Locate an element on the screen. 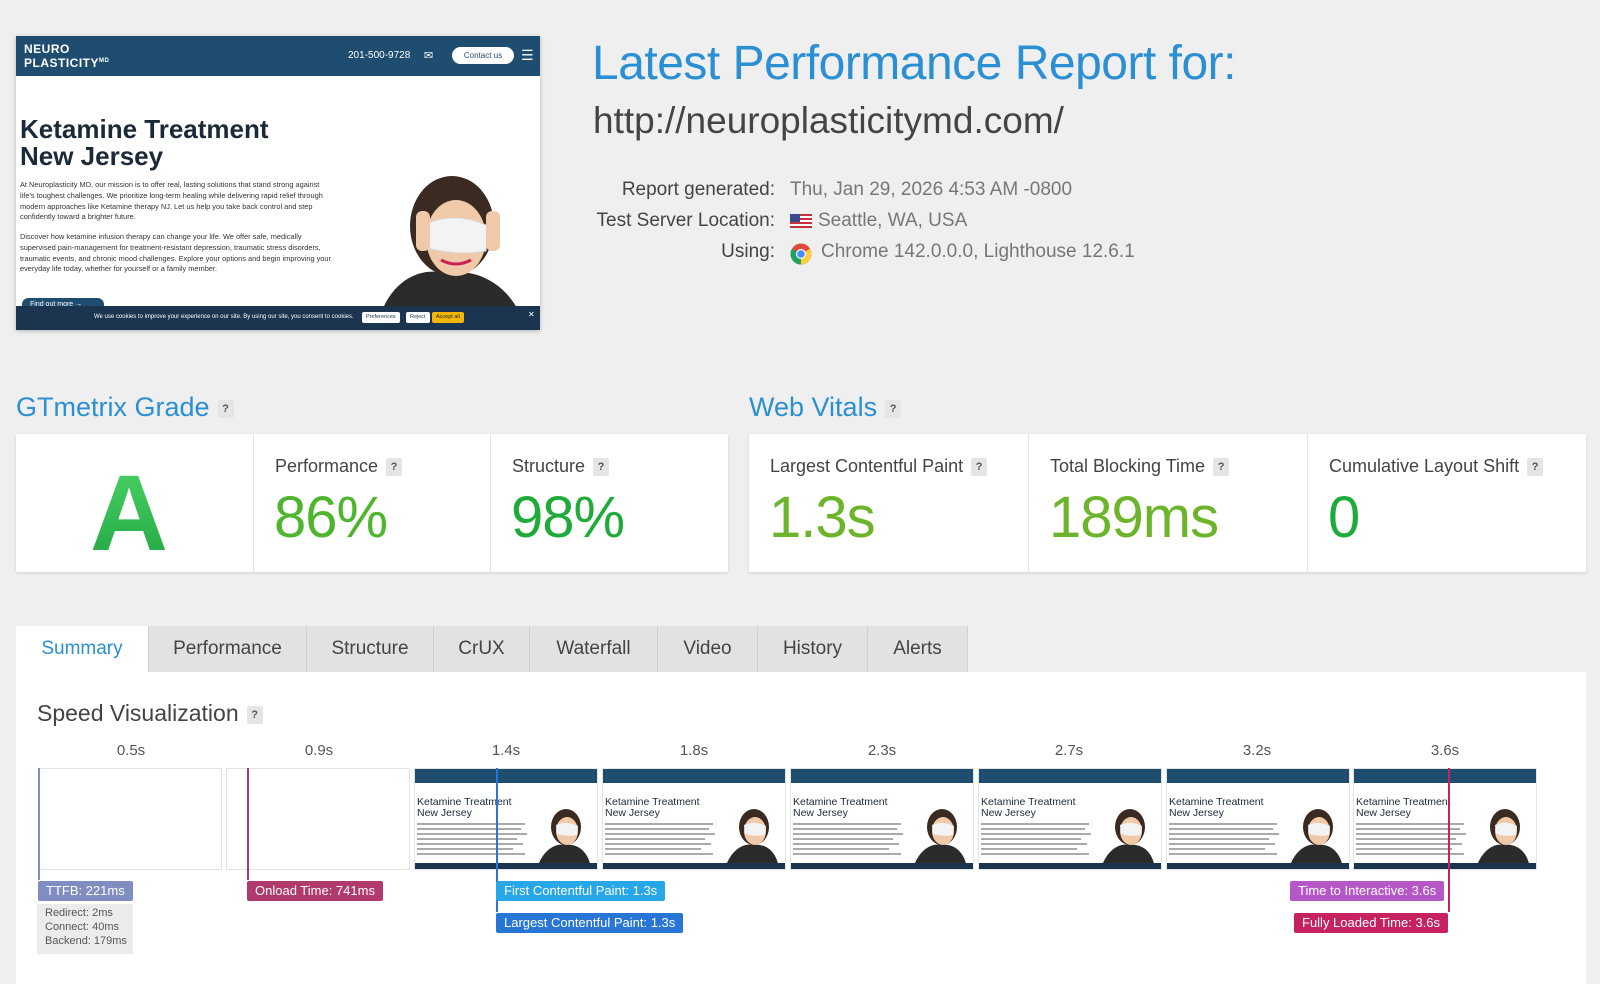  tab-alerts: Alerts is located at coordinates (918, 649).